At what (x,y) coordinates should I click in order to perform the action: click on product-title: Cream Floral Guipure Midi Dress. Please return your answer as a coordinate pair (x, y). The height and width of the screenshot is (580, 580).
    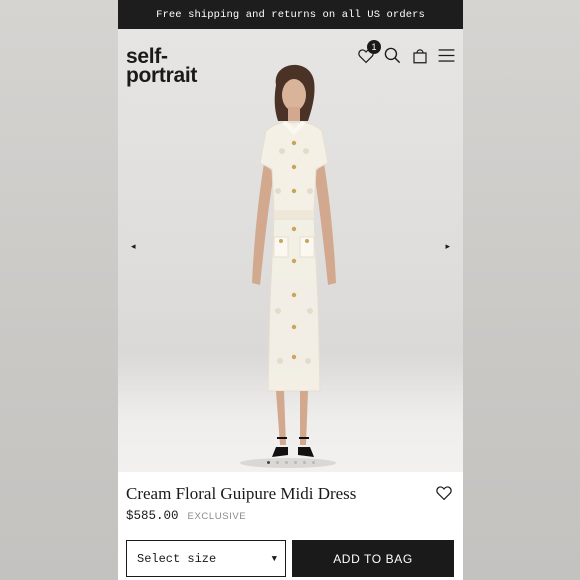
    Looking at the image, I should click on (241, 493).